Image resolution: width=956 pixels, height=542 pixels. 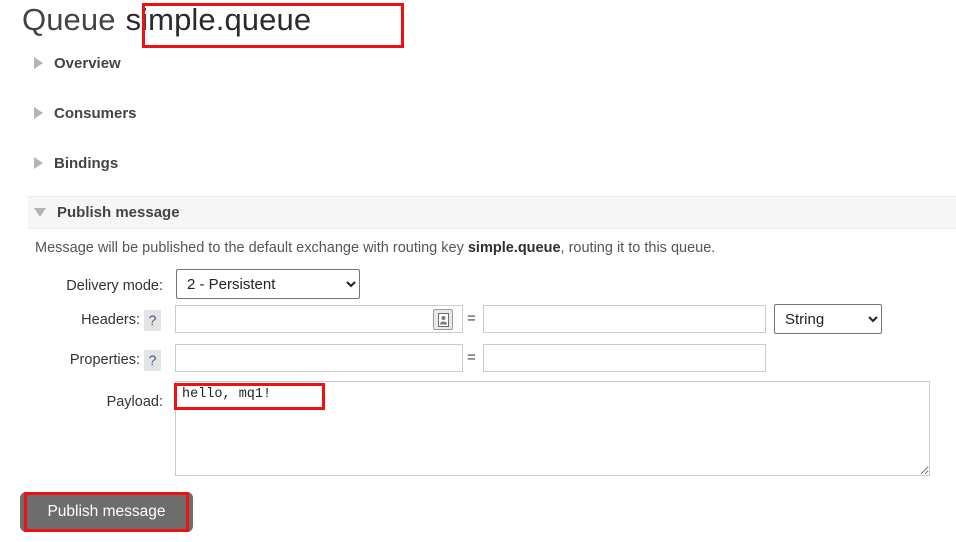 What do you see at coordinates (86, 163) in the screenshot?
I see `section-label-bindings: Bindings` at bounding box center [86, 163].